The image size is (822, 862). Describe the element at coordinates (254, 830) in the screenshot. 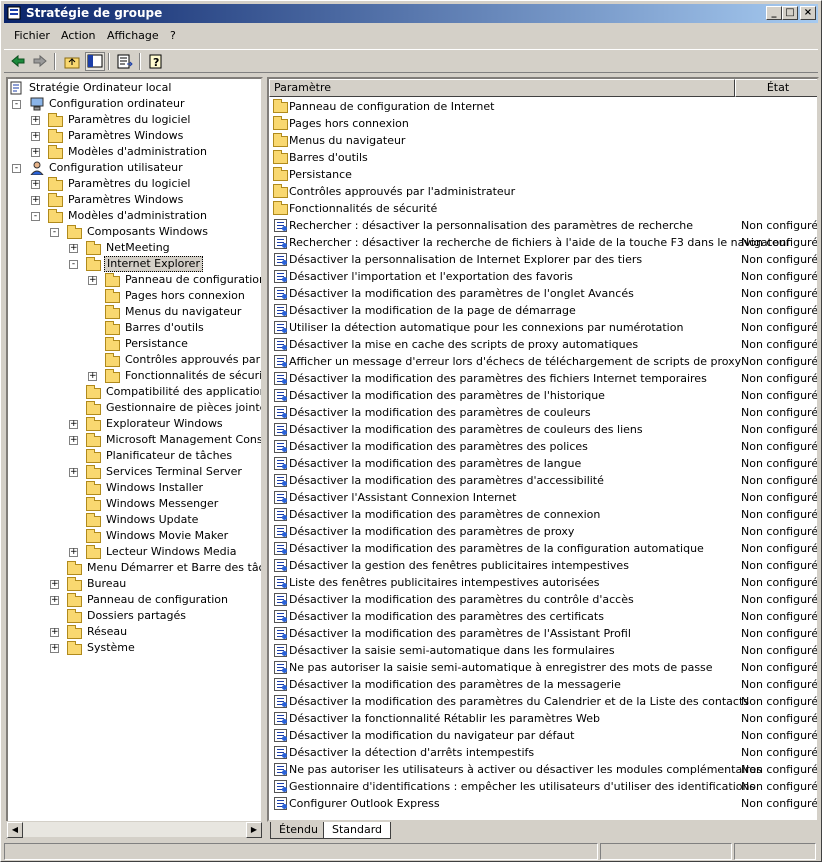

I see `scroll-right-icon: ▶` at that location.